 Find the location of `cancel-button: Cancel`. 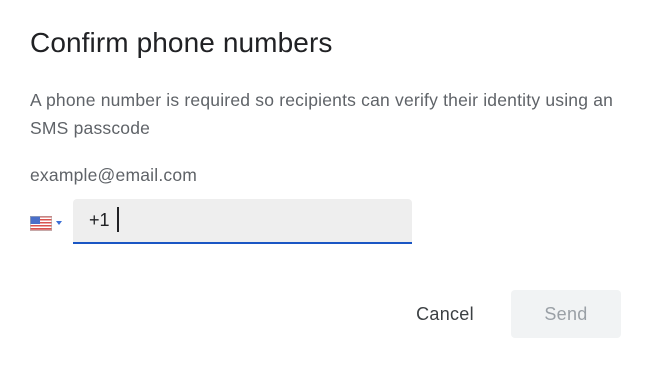

cancel-button: Cancel is located at coordinates (445, 314).